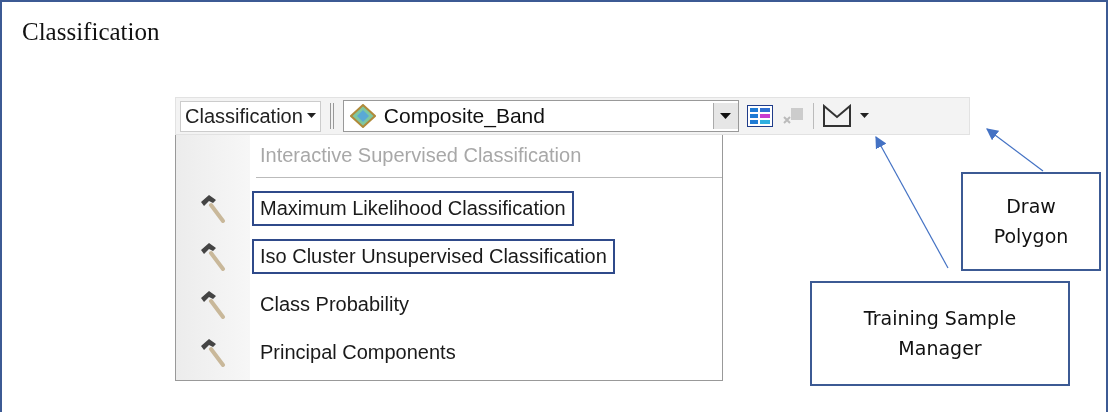  What do you see at coordinates (421, 155) in the screenshot?
I see `menu-item: Interactive Supervised Classification` at bounding box center [421, 155].